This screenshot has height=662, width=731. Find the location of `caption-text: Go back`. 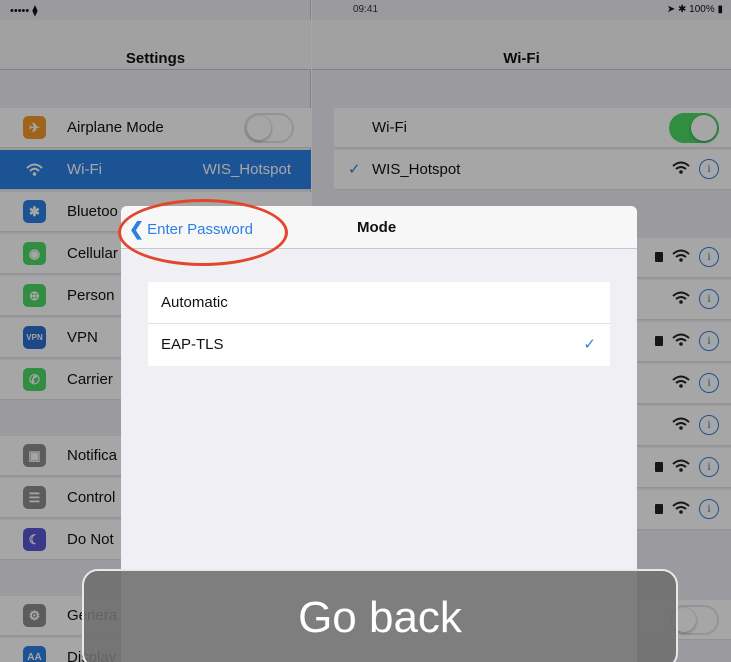

caption-text: Go back is located at coordinates (380, 617).